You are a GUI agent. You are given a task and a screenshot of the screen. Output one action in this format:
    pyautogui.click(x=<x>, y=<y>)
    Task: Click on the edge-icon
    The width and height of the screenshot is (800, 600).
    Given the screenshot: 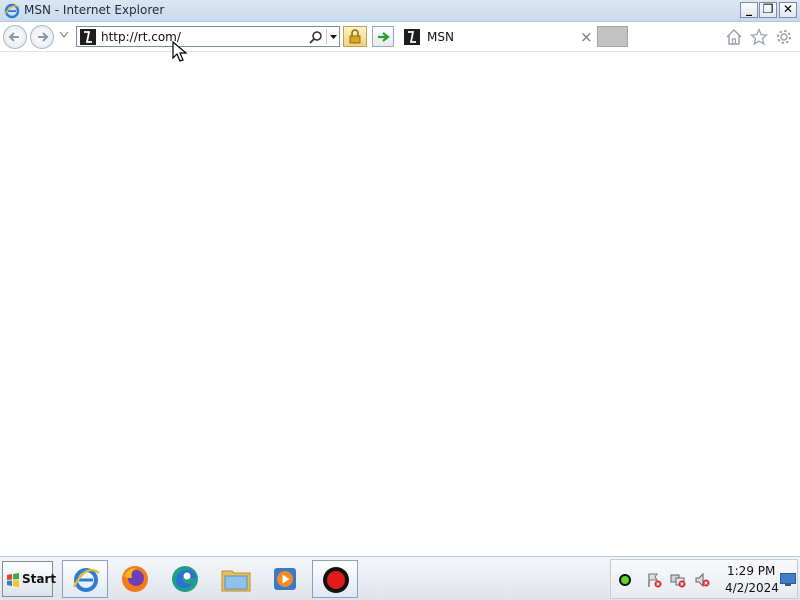 What is the action you would take?
    pyautogui.click(x=185, y=579)
    